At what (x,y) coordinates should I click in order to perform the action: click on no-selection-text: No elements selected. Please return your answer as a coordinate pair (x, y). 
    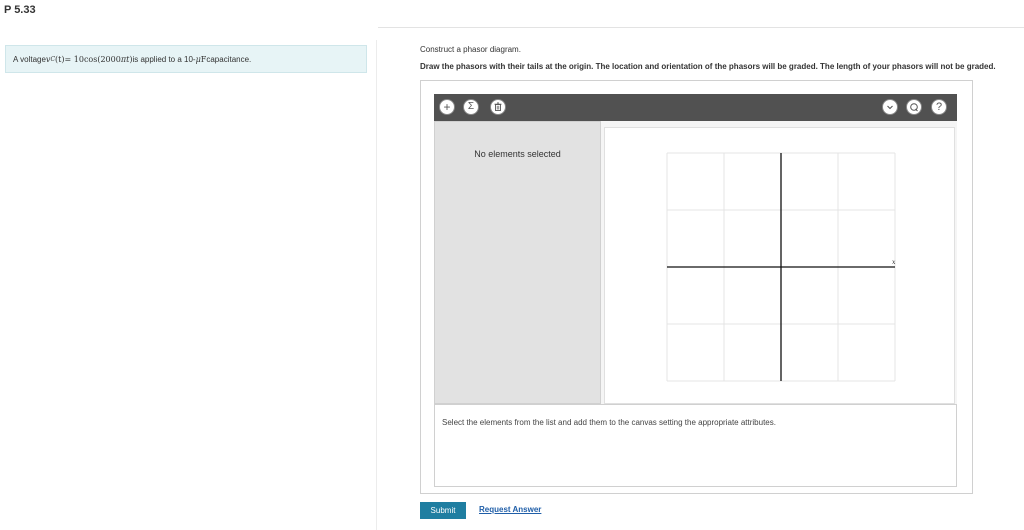
    Looking at the image, I should click on (517, 154).